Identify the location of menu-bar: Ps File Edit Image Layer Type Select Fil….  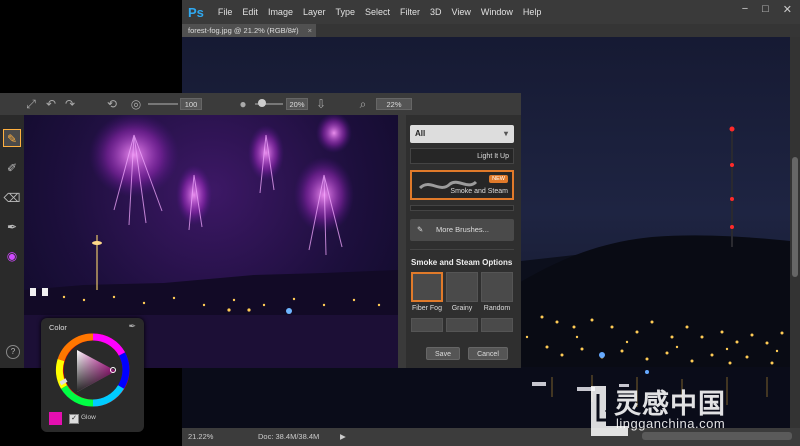
(491, 12).